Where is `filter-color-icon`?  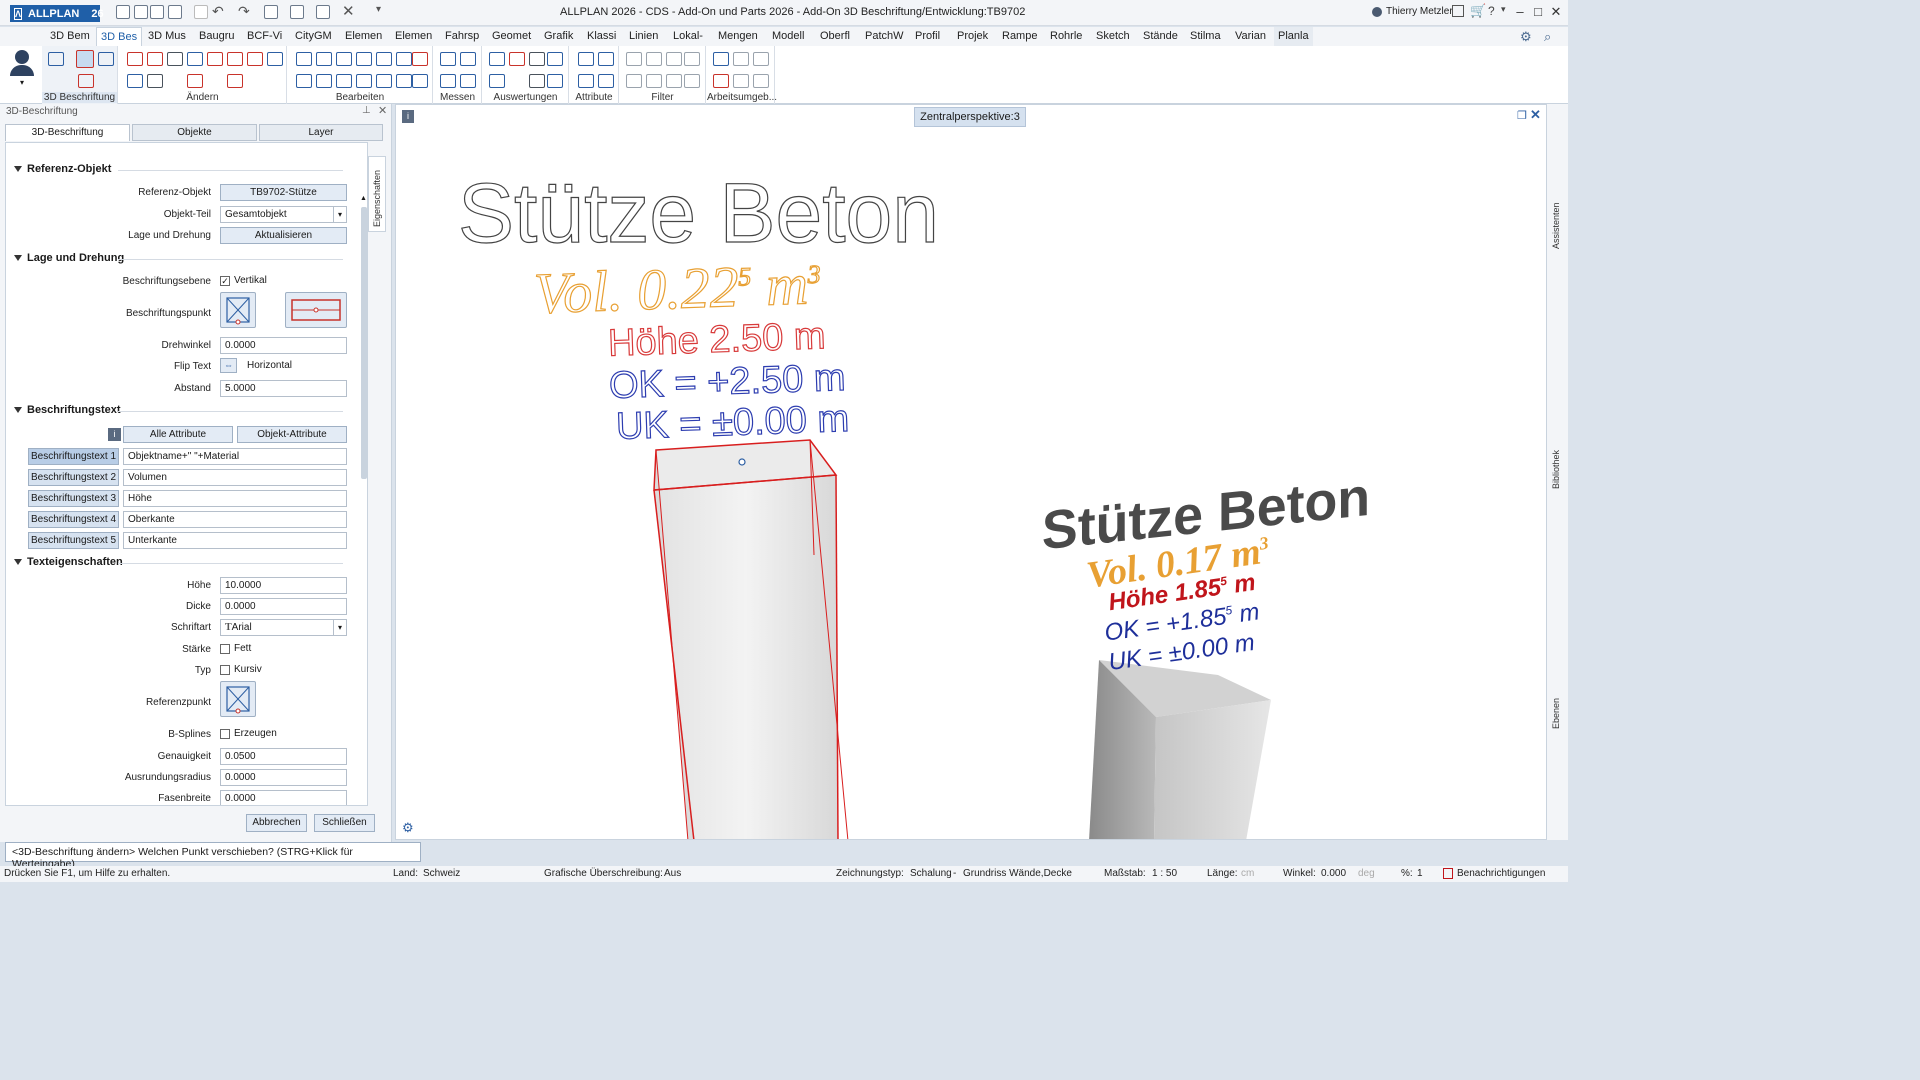 filter-color-icon is located at coordinates (692, 59).